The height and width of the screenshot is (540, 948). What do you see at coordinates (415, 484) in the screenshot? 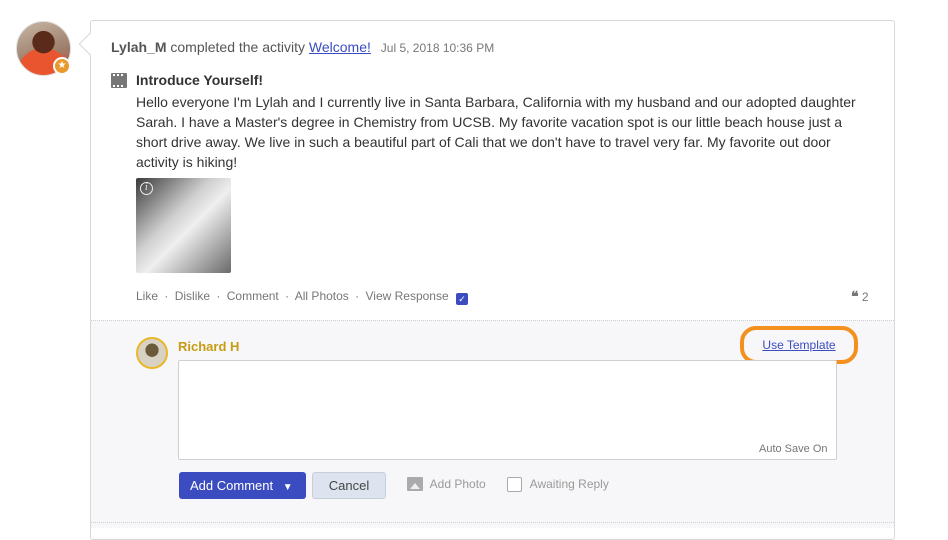
I see `photo-icon` at bounding box center [415, 484].